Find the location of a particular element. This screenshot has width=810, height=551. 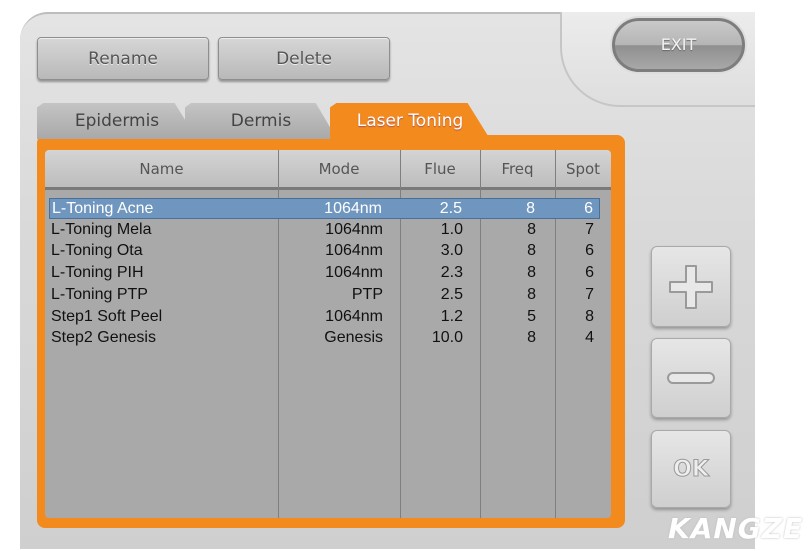

cell-flue: 1.0 is located at coordinates (451, 229).